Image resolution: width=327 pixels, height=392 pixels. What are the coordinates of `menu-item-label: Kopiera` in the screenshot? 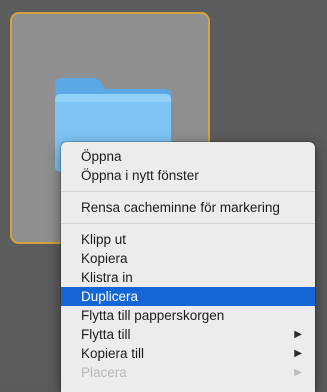 It's located at (104, 258).